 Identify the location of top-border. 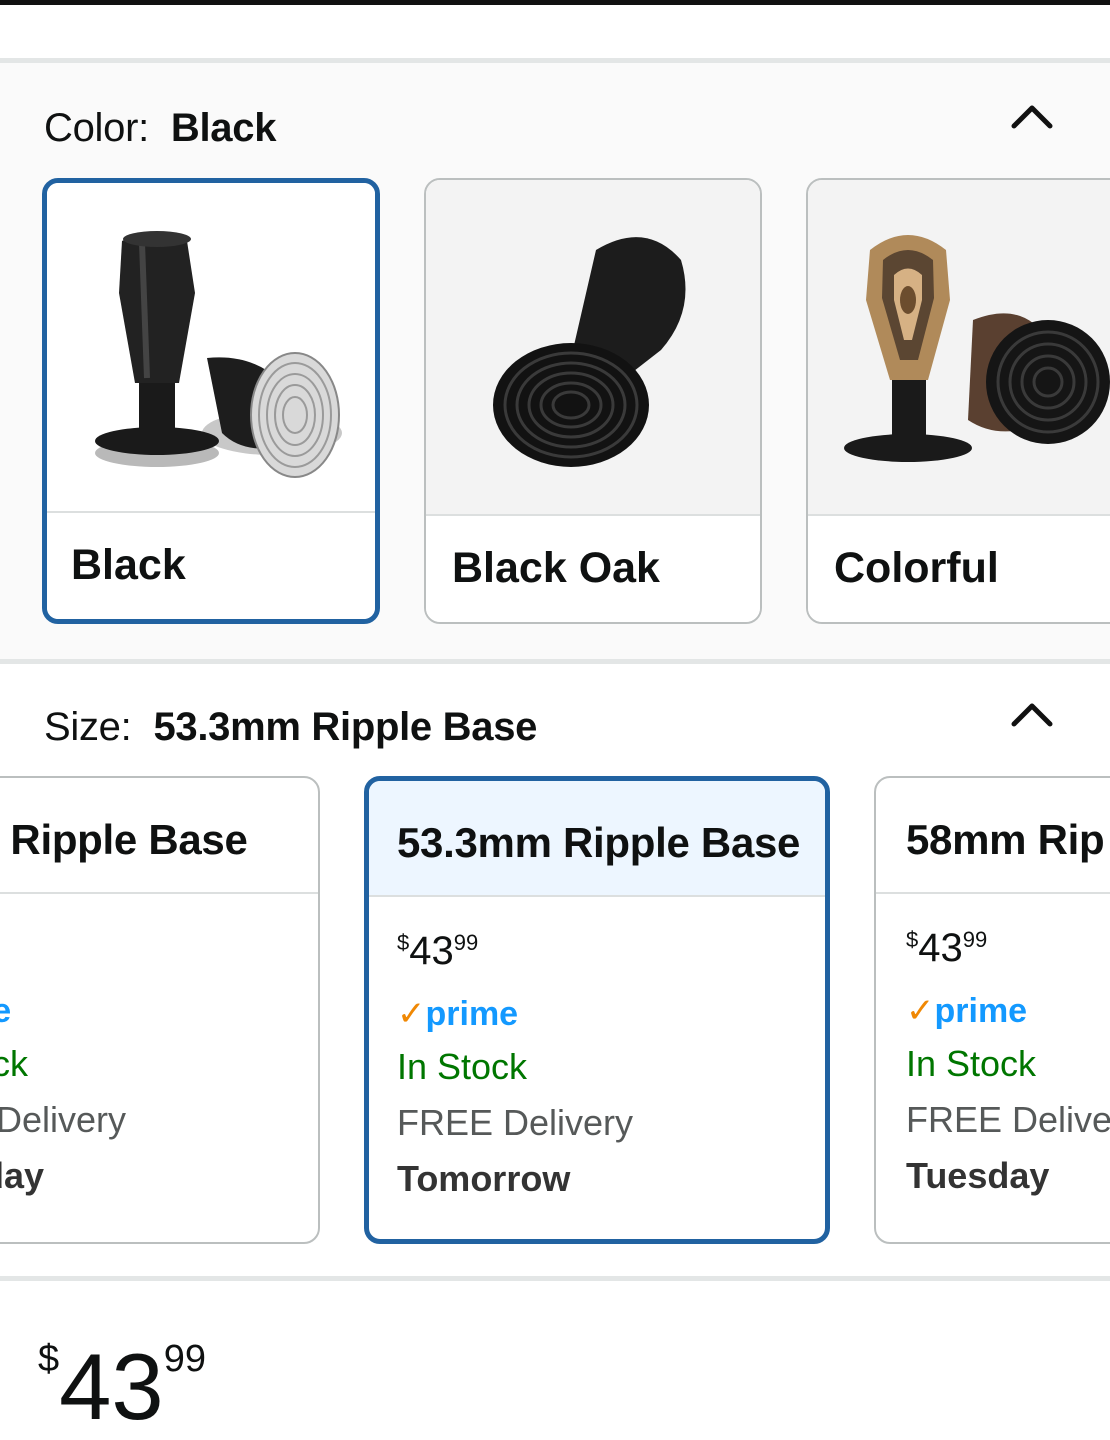
(555, 2).